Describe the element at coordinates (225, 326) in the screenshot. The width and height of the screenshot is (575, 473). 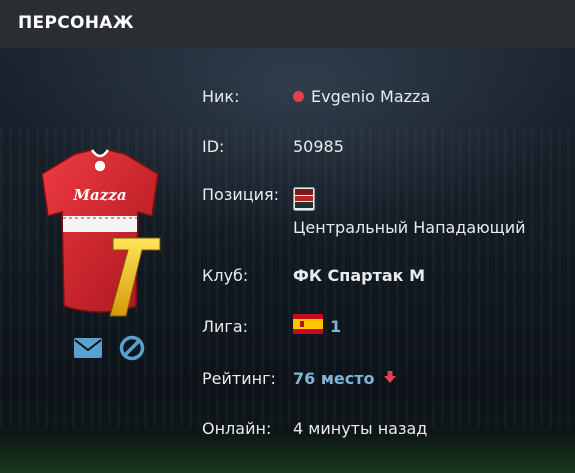
I see `league-label: Лига:` at that location.